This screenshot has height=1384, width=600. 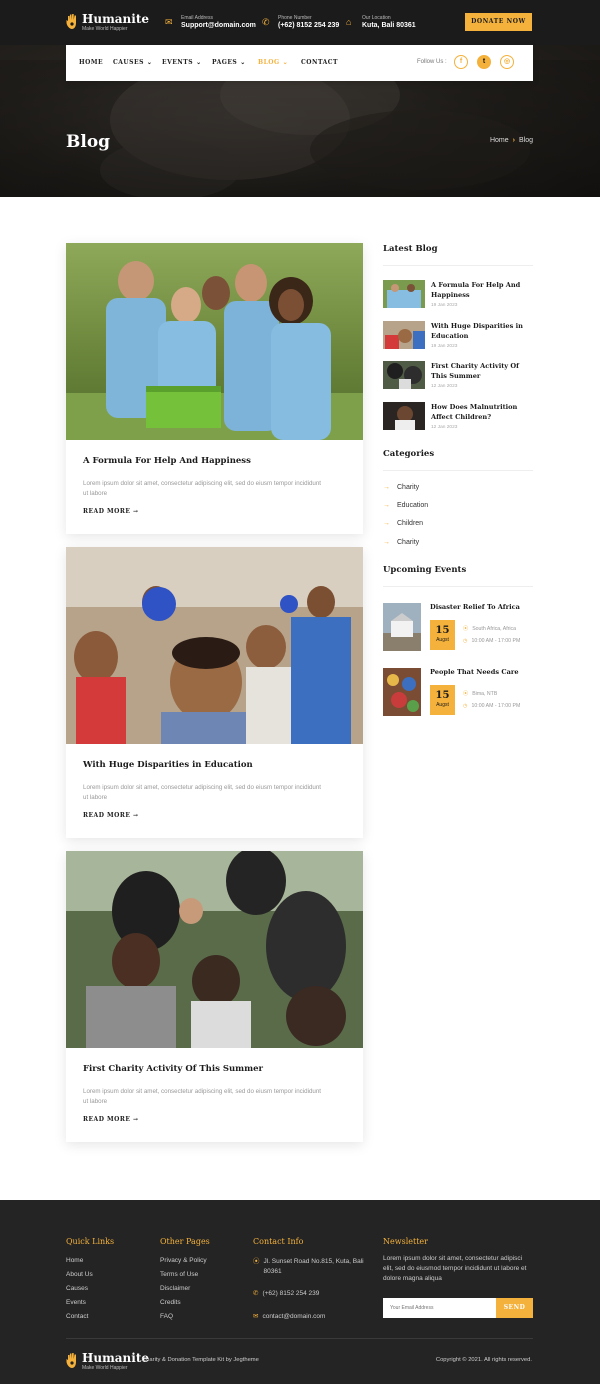 I want to click on nav-causes: CAUSES ⌄, so click(x=132, y=63).